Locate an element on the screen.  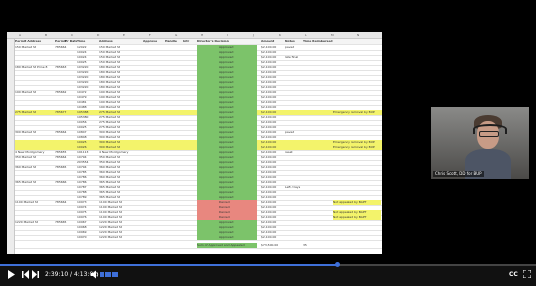
header-cell: Handle is located at coordinates (171, 41).